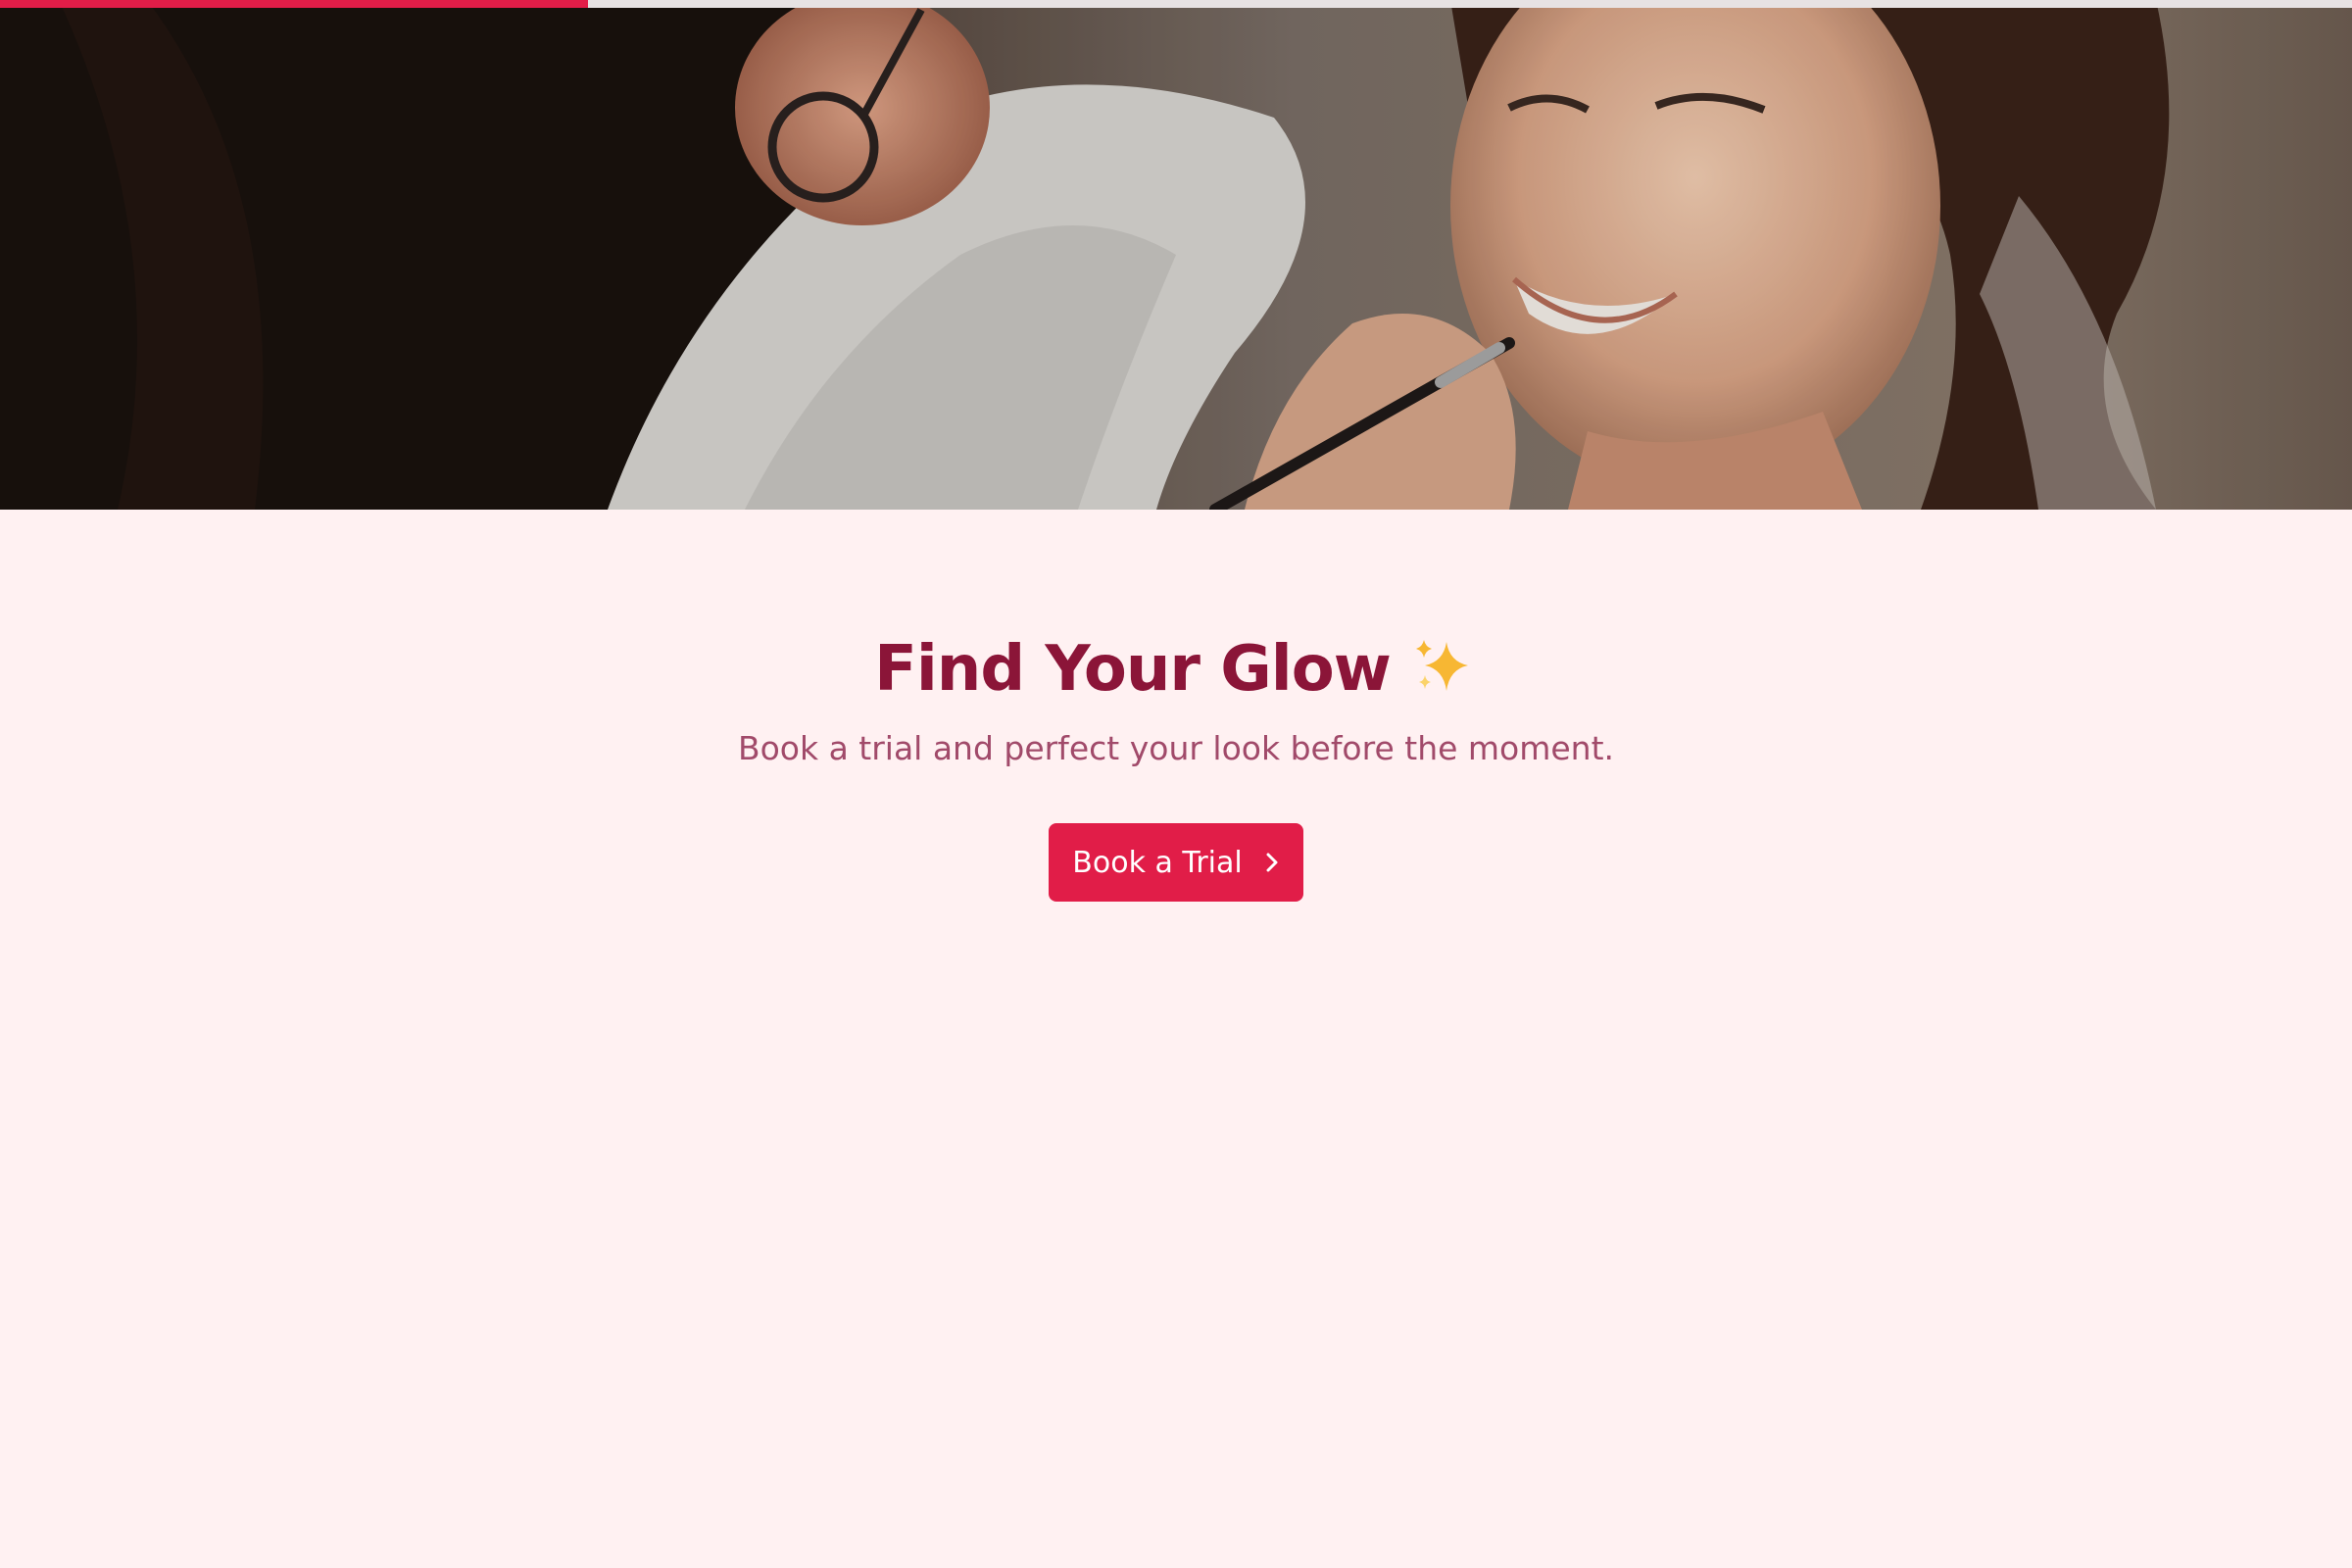 The height and width of the screenshot is (1568, 2352). Describe the element at coordinates (1445, 669) in the screenshot. I see `sparkles-icon` at that location.